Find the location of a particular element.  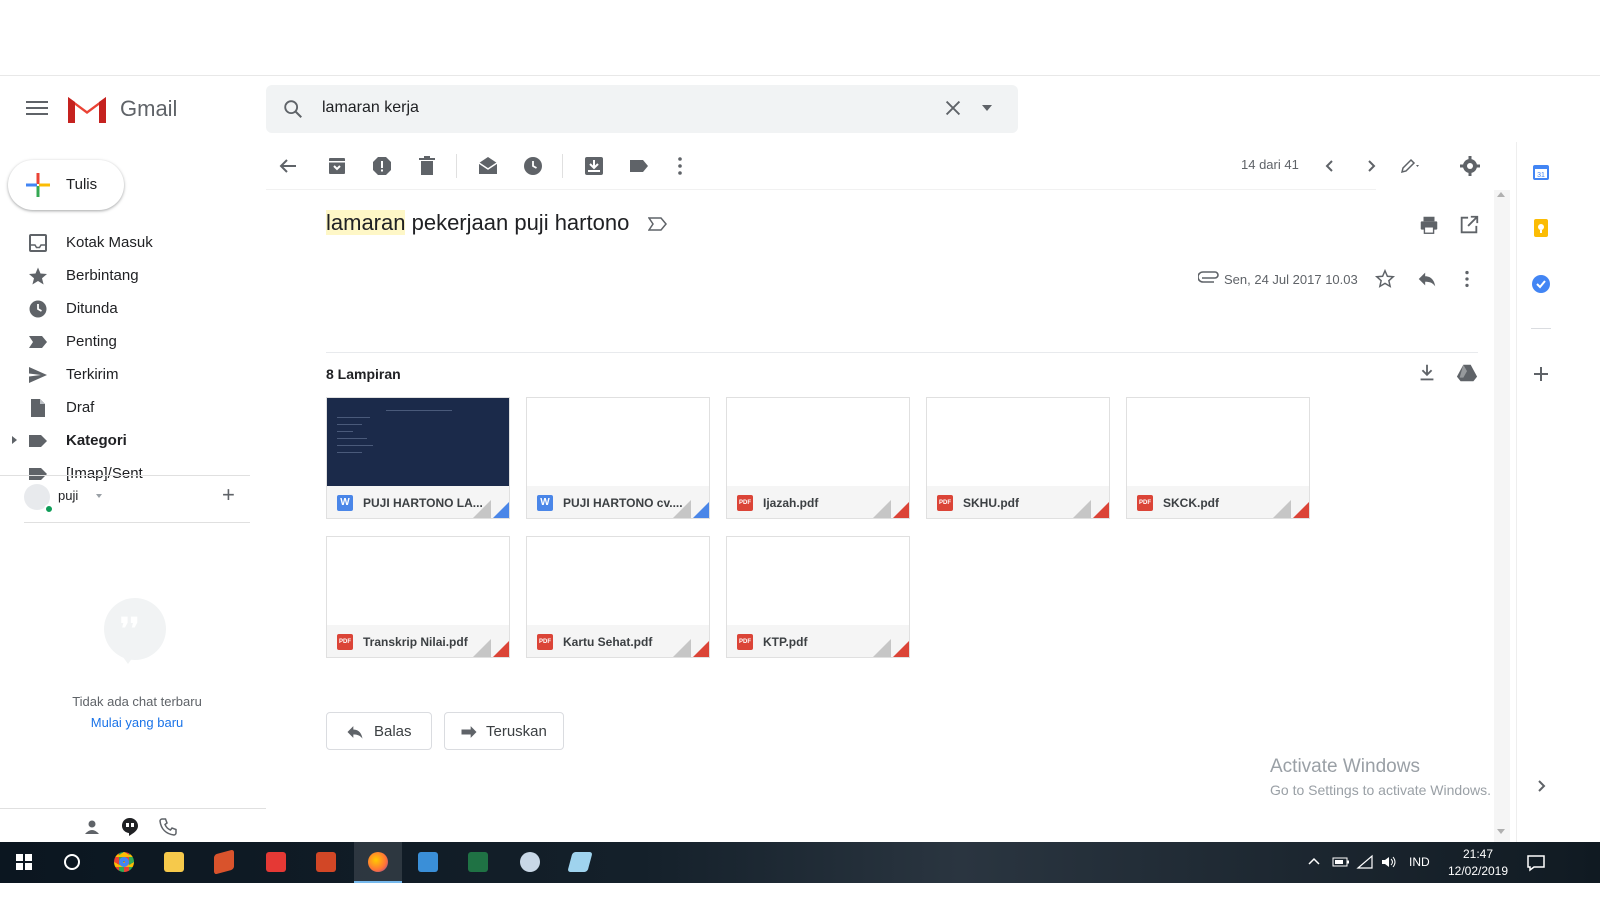

nav-item-inbox: Kotak Masuk is located at coordinates (133, 242).